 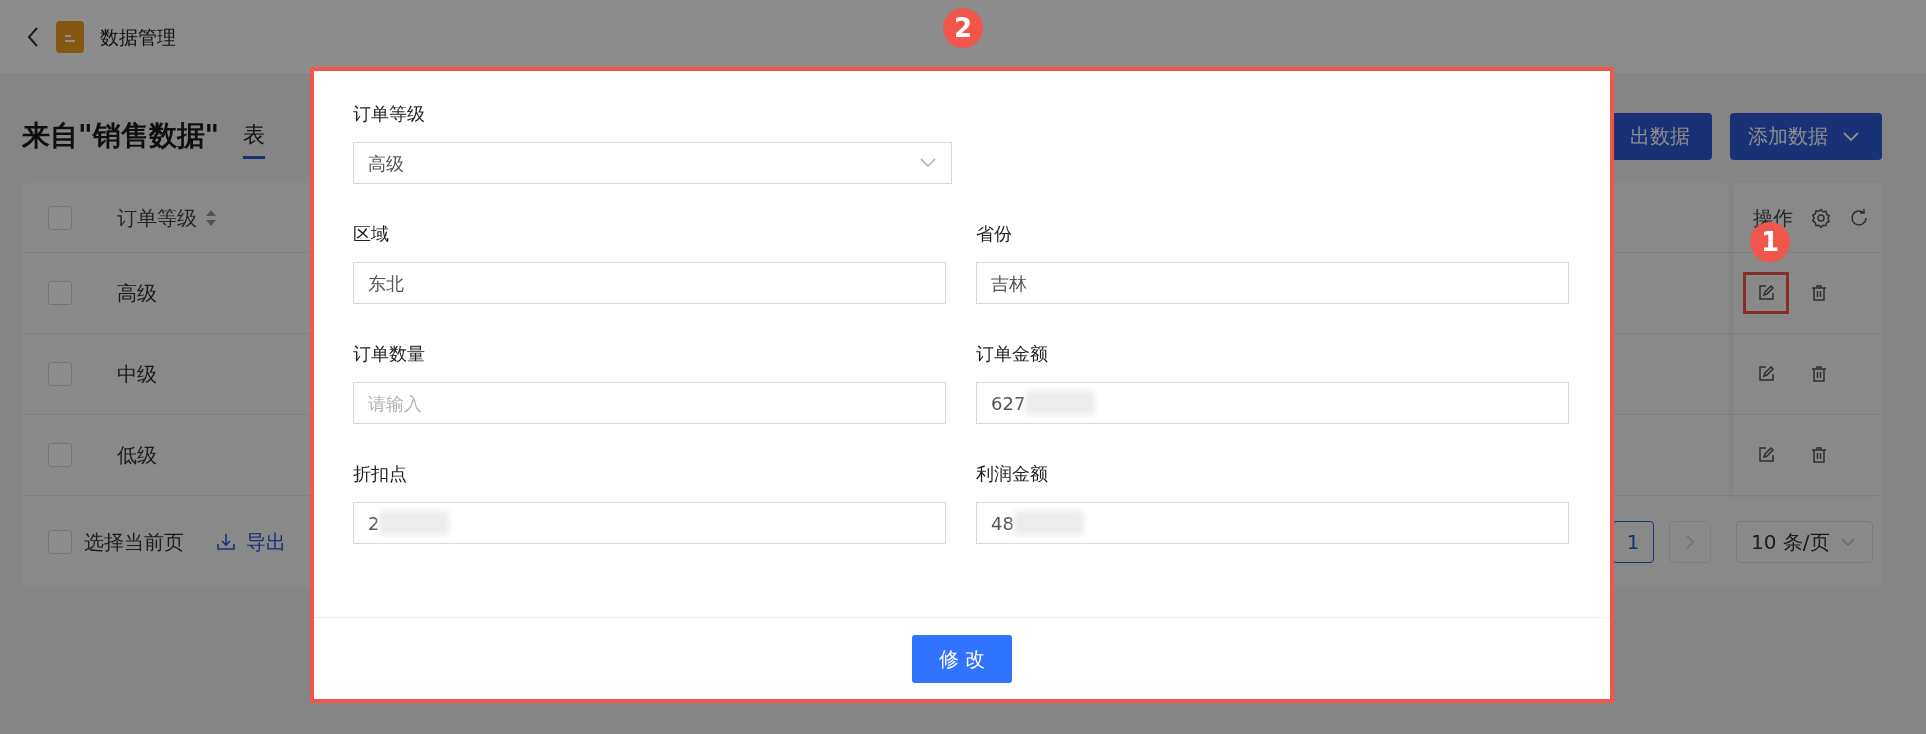 I want to click on input-field: 48, so click(x=1272, y=523).